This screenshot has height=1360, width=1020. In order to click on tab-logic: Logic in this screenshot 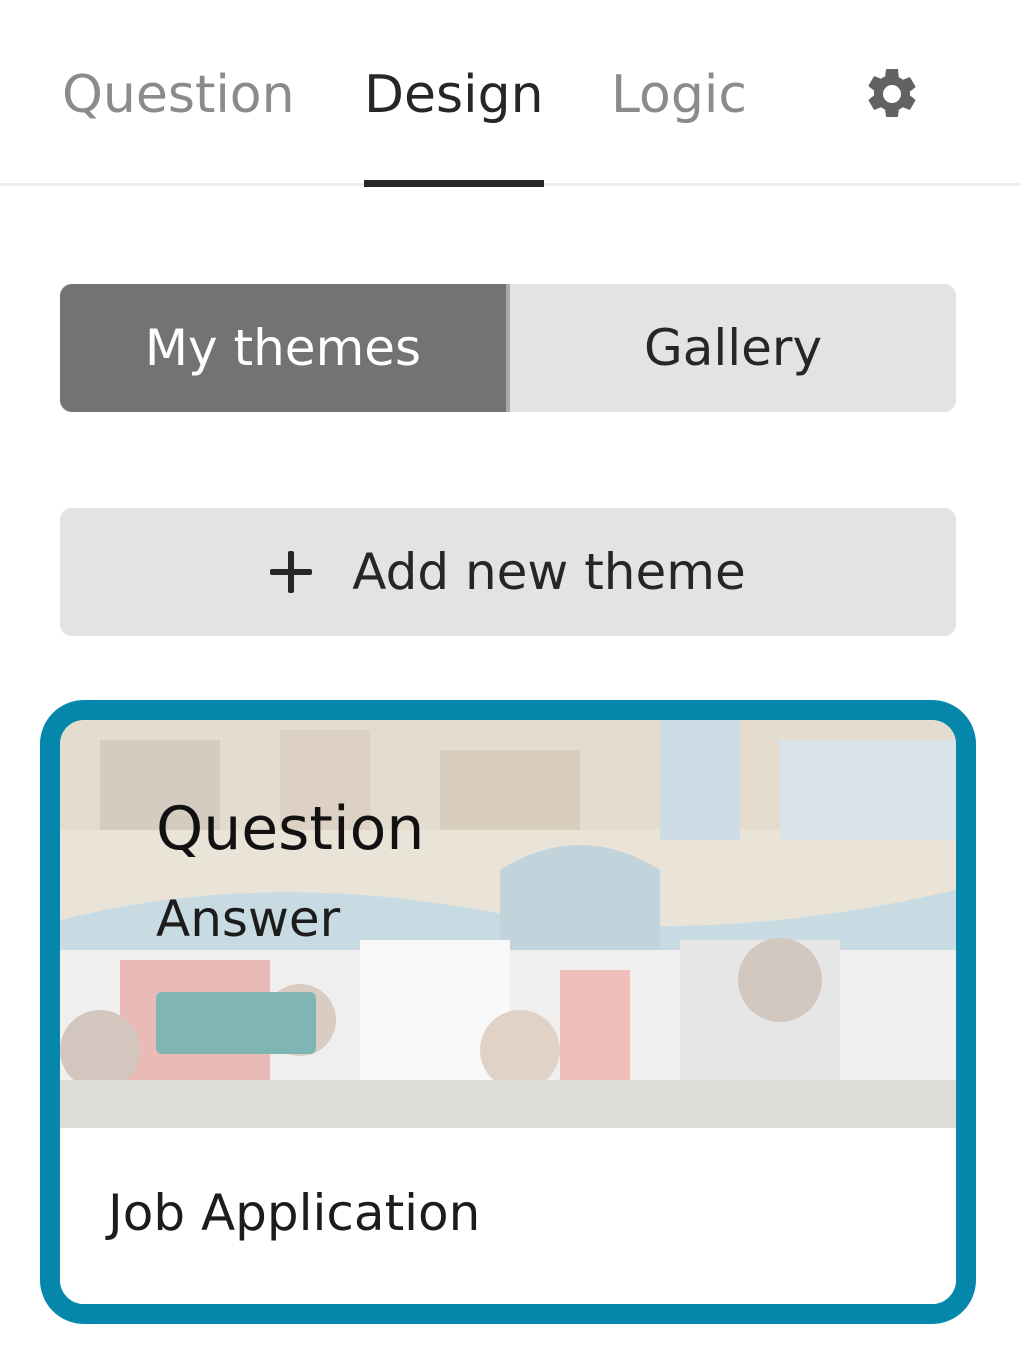, I will do `click(679, 95)`.